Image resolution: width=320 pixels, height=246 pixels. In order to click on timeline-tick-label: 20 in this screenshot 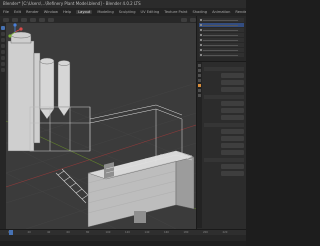, I will do `click(29, 232)`.